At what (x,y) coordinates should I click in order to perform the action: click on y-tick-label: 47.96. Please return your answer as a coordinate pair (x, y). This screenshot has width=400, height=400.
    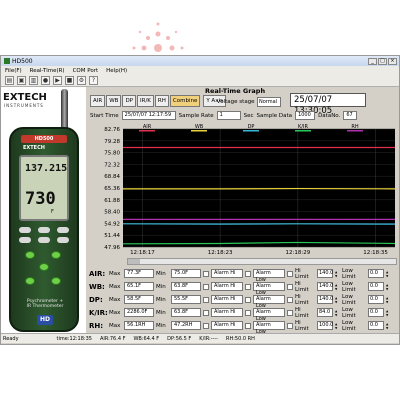
    Looking at the image, I should click on (112, 248).